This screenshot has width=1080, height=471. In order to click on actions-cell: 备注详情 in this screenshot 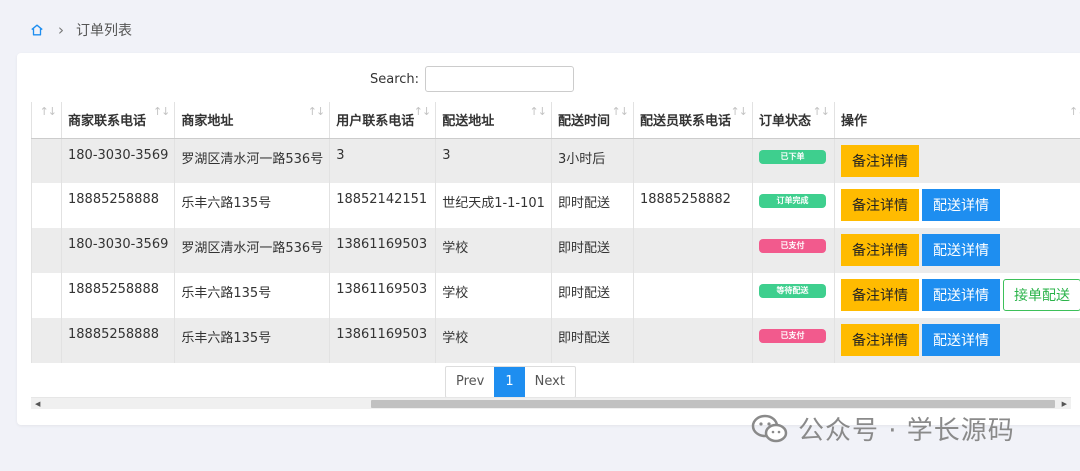, I will do `click(956, 160)`.